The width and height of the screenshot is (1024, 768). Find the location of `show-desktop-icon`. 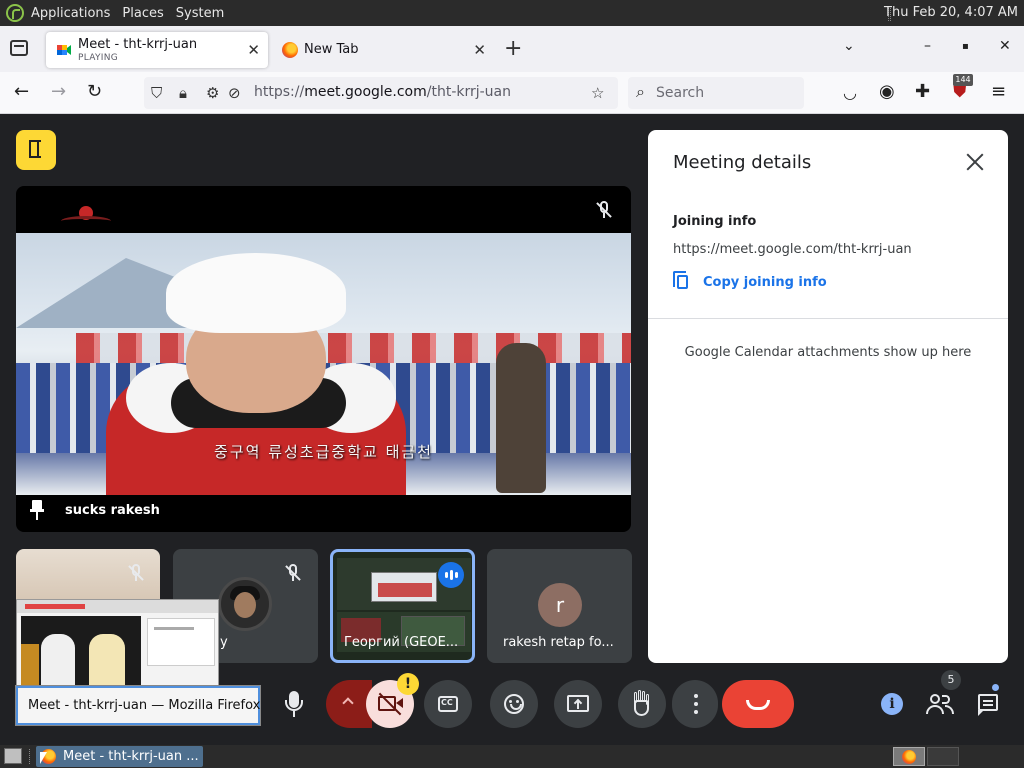

show-desktop-icon is located at coordinates (13, 756).